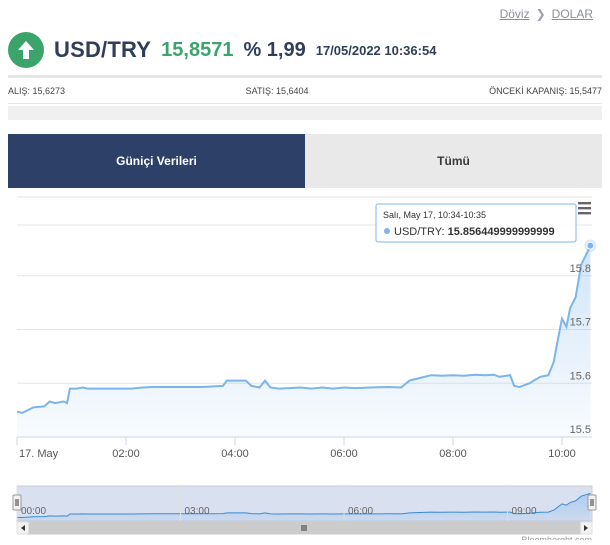  Describe the element at coordinates (235, 454) in the screenshot. I see `x-tick-label: 04:00` at that location.